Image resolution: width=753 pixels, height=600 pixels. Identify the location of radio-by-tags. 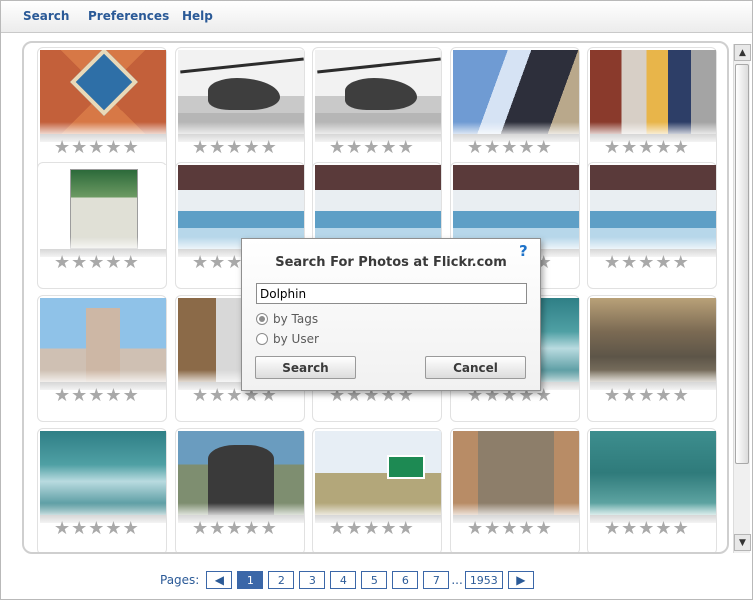
(262, 319).